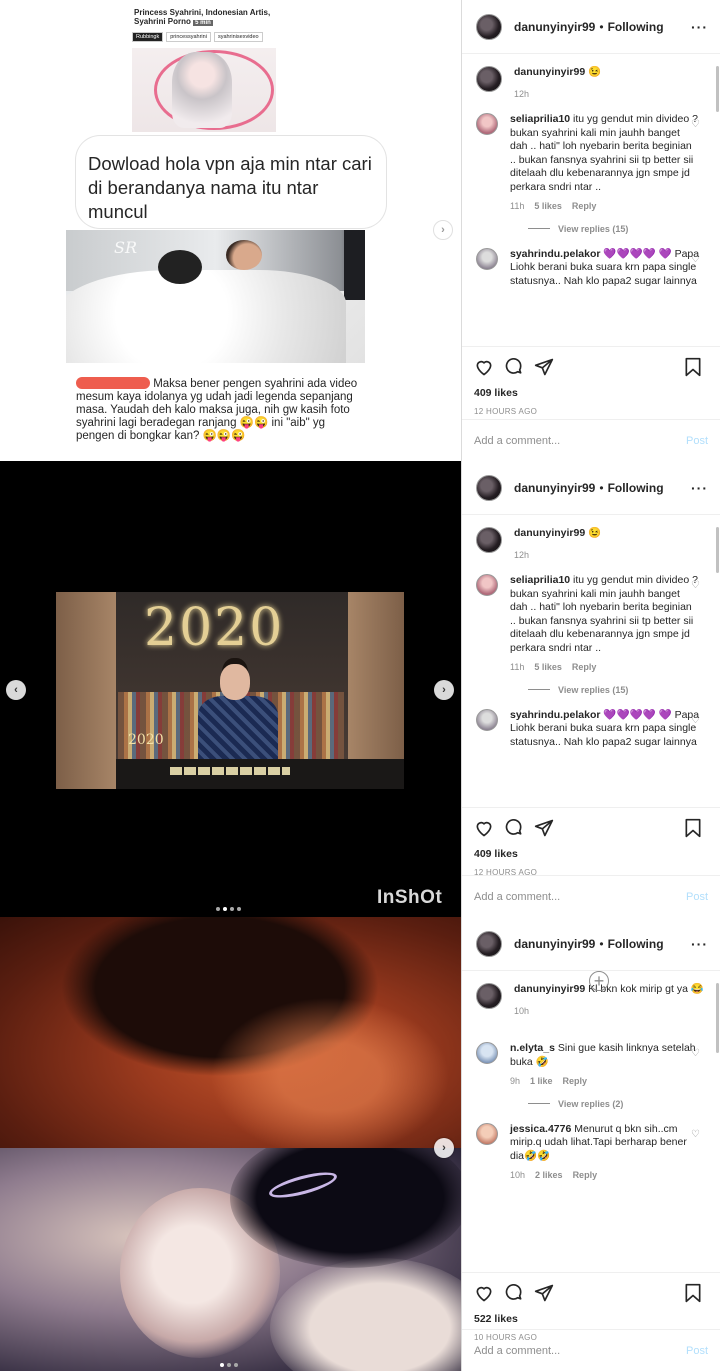 Image resolution: width=720 pixels, height=1371 pixels. Describe the element at coordinates (230, 1259) in the screenshot. I see `photo-bottom` at that location.